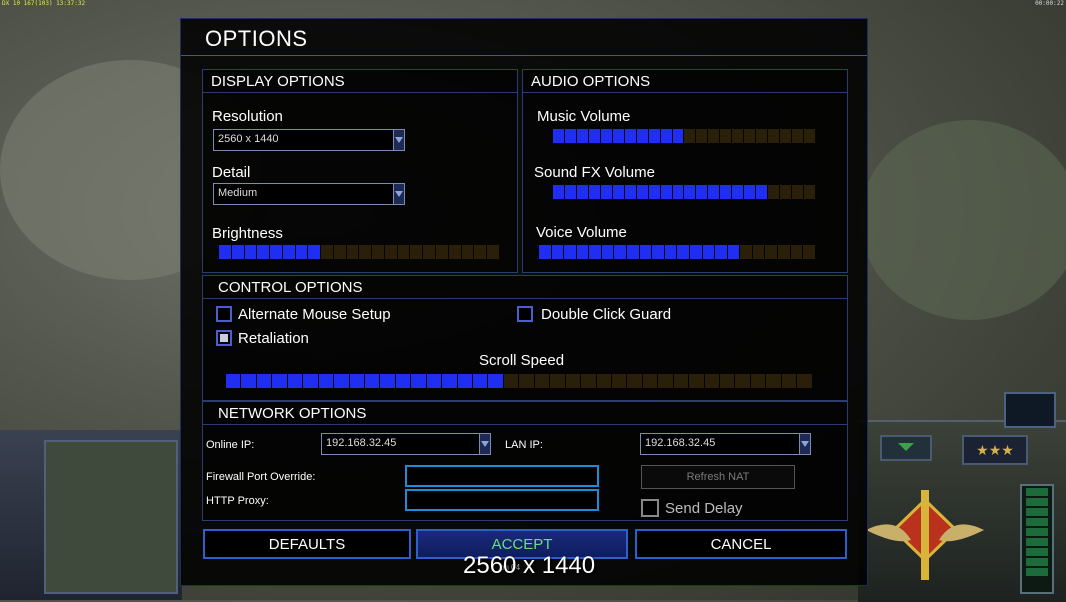  I want to click on minimap, so click(111, 517).